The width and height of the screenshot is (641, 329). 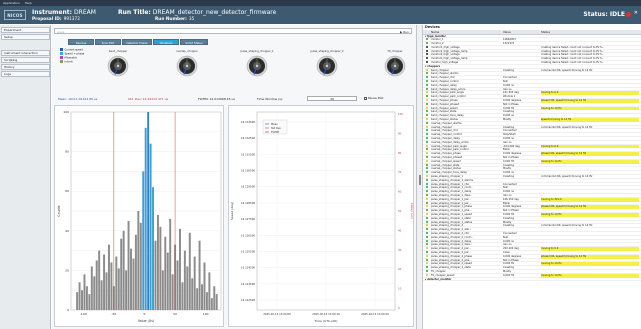 I want to click on y-tick-label: 16 124500, so click(x=248, y=268).